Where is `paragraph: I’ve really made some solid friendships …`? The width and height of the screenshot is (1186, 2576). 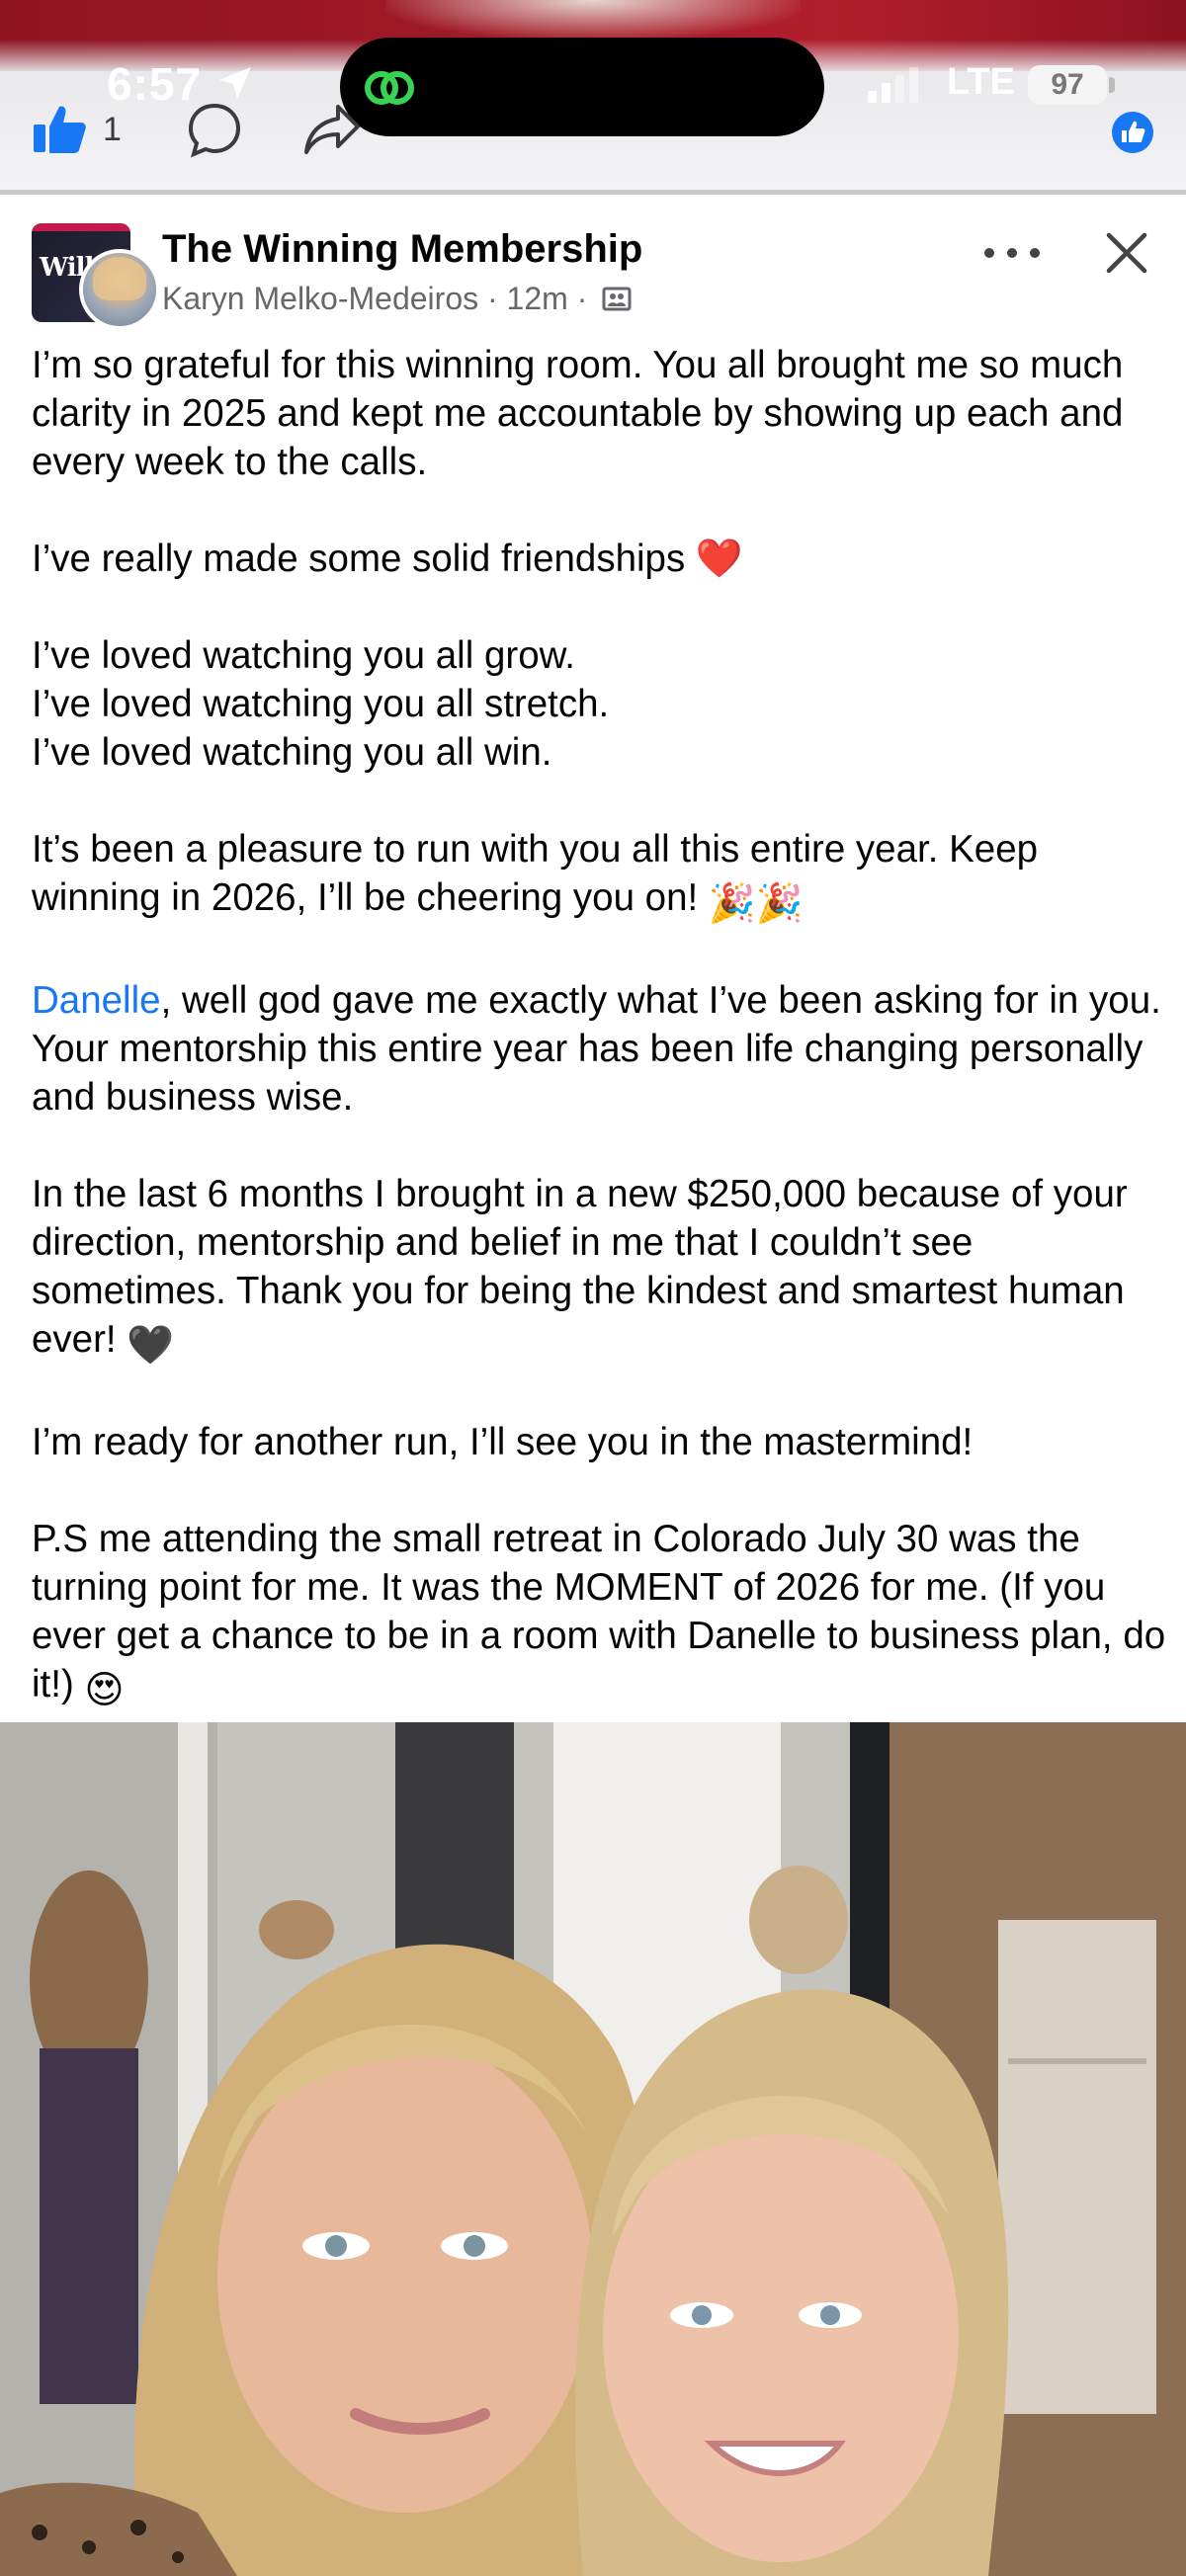
paragraph: I’ve really made some solid friendships … is located at coordinates (387, 559).